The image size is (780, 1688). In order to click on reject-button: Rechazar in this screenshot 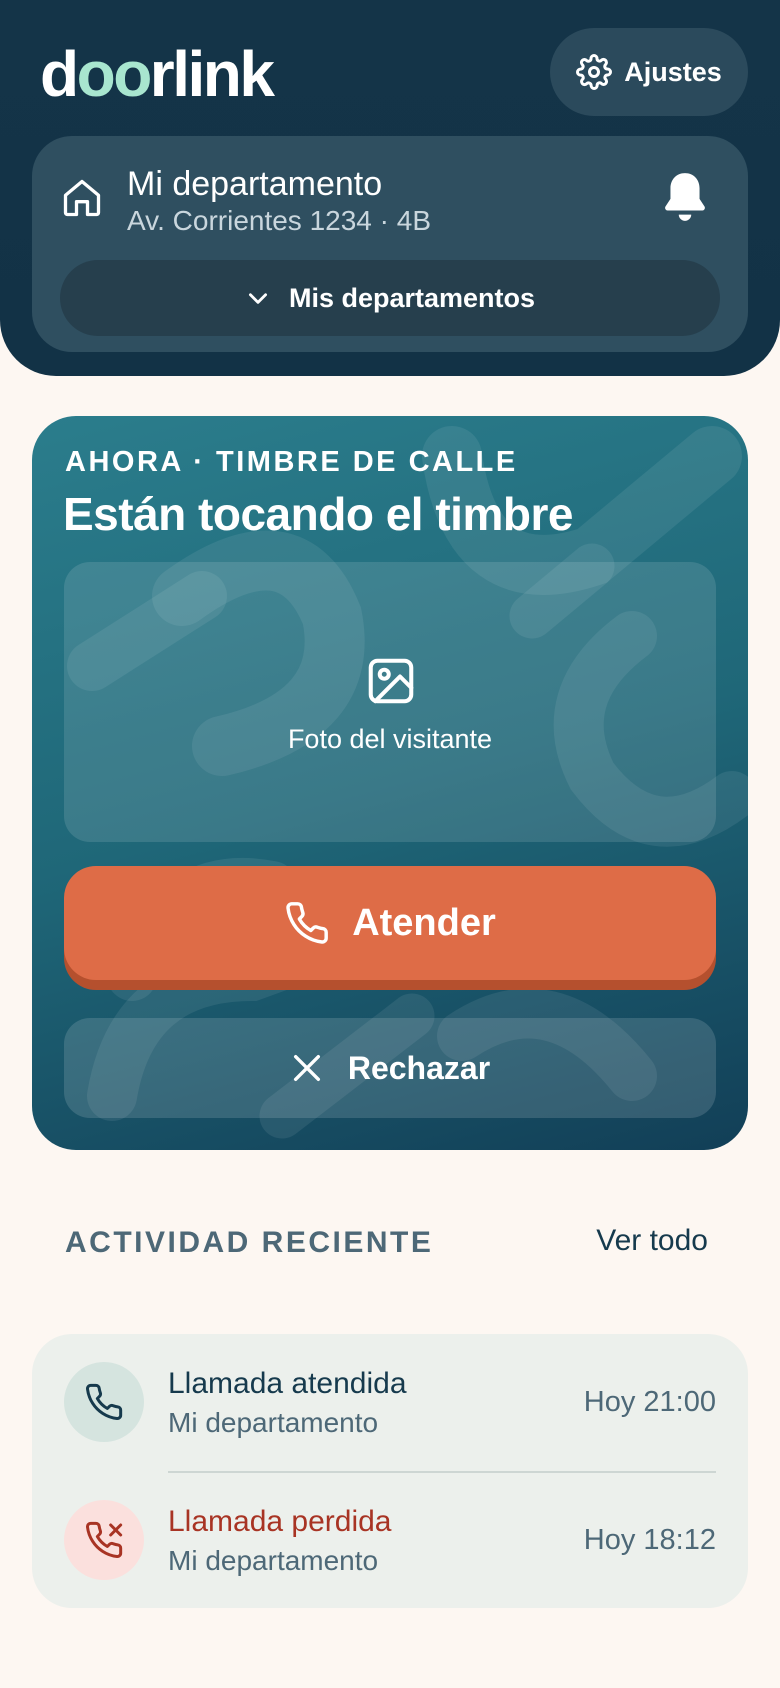, I will do `click(390, 1068)`.